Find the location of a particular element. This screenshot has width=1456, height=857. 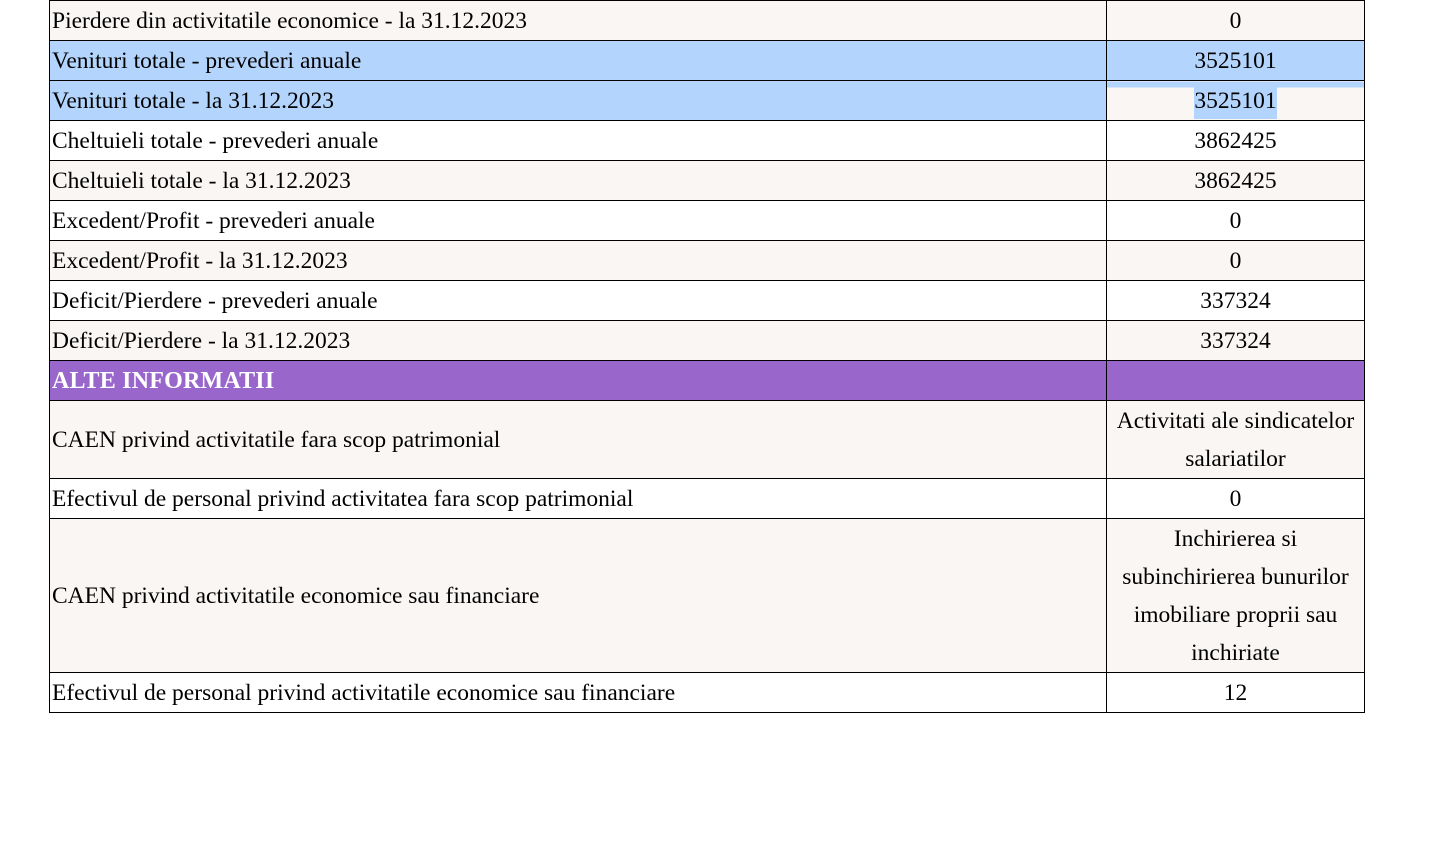

row-value: 12 is located at coordinates (1235, 692).